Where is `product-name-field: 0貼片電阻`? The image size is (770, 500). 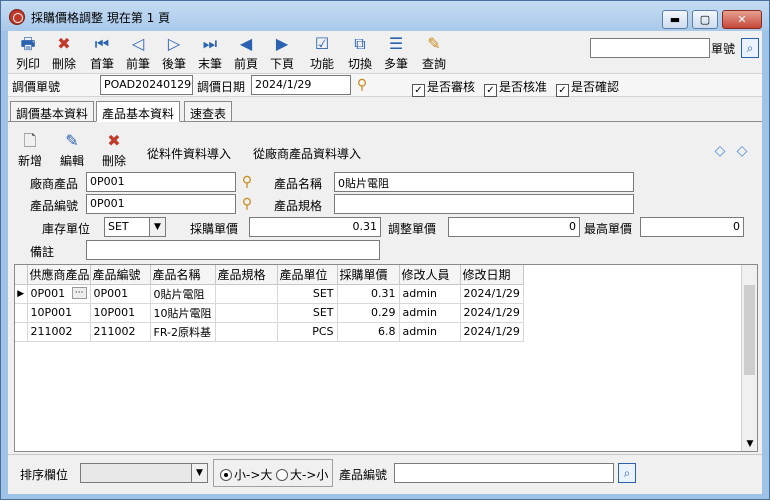
product-name-field: 0貼片電阻 is located at coordinates (484, 182).